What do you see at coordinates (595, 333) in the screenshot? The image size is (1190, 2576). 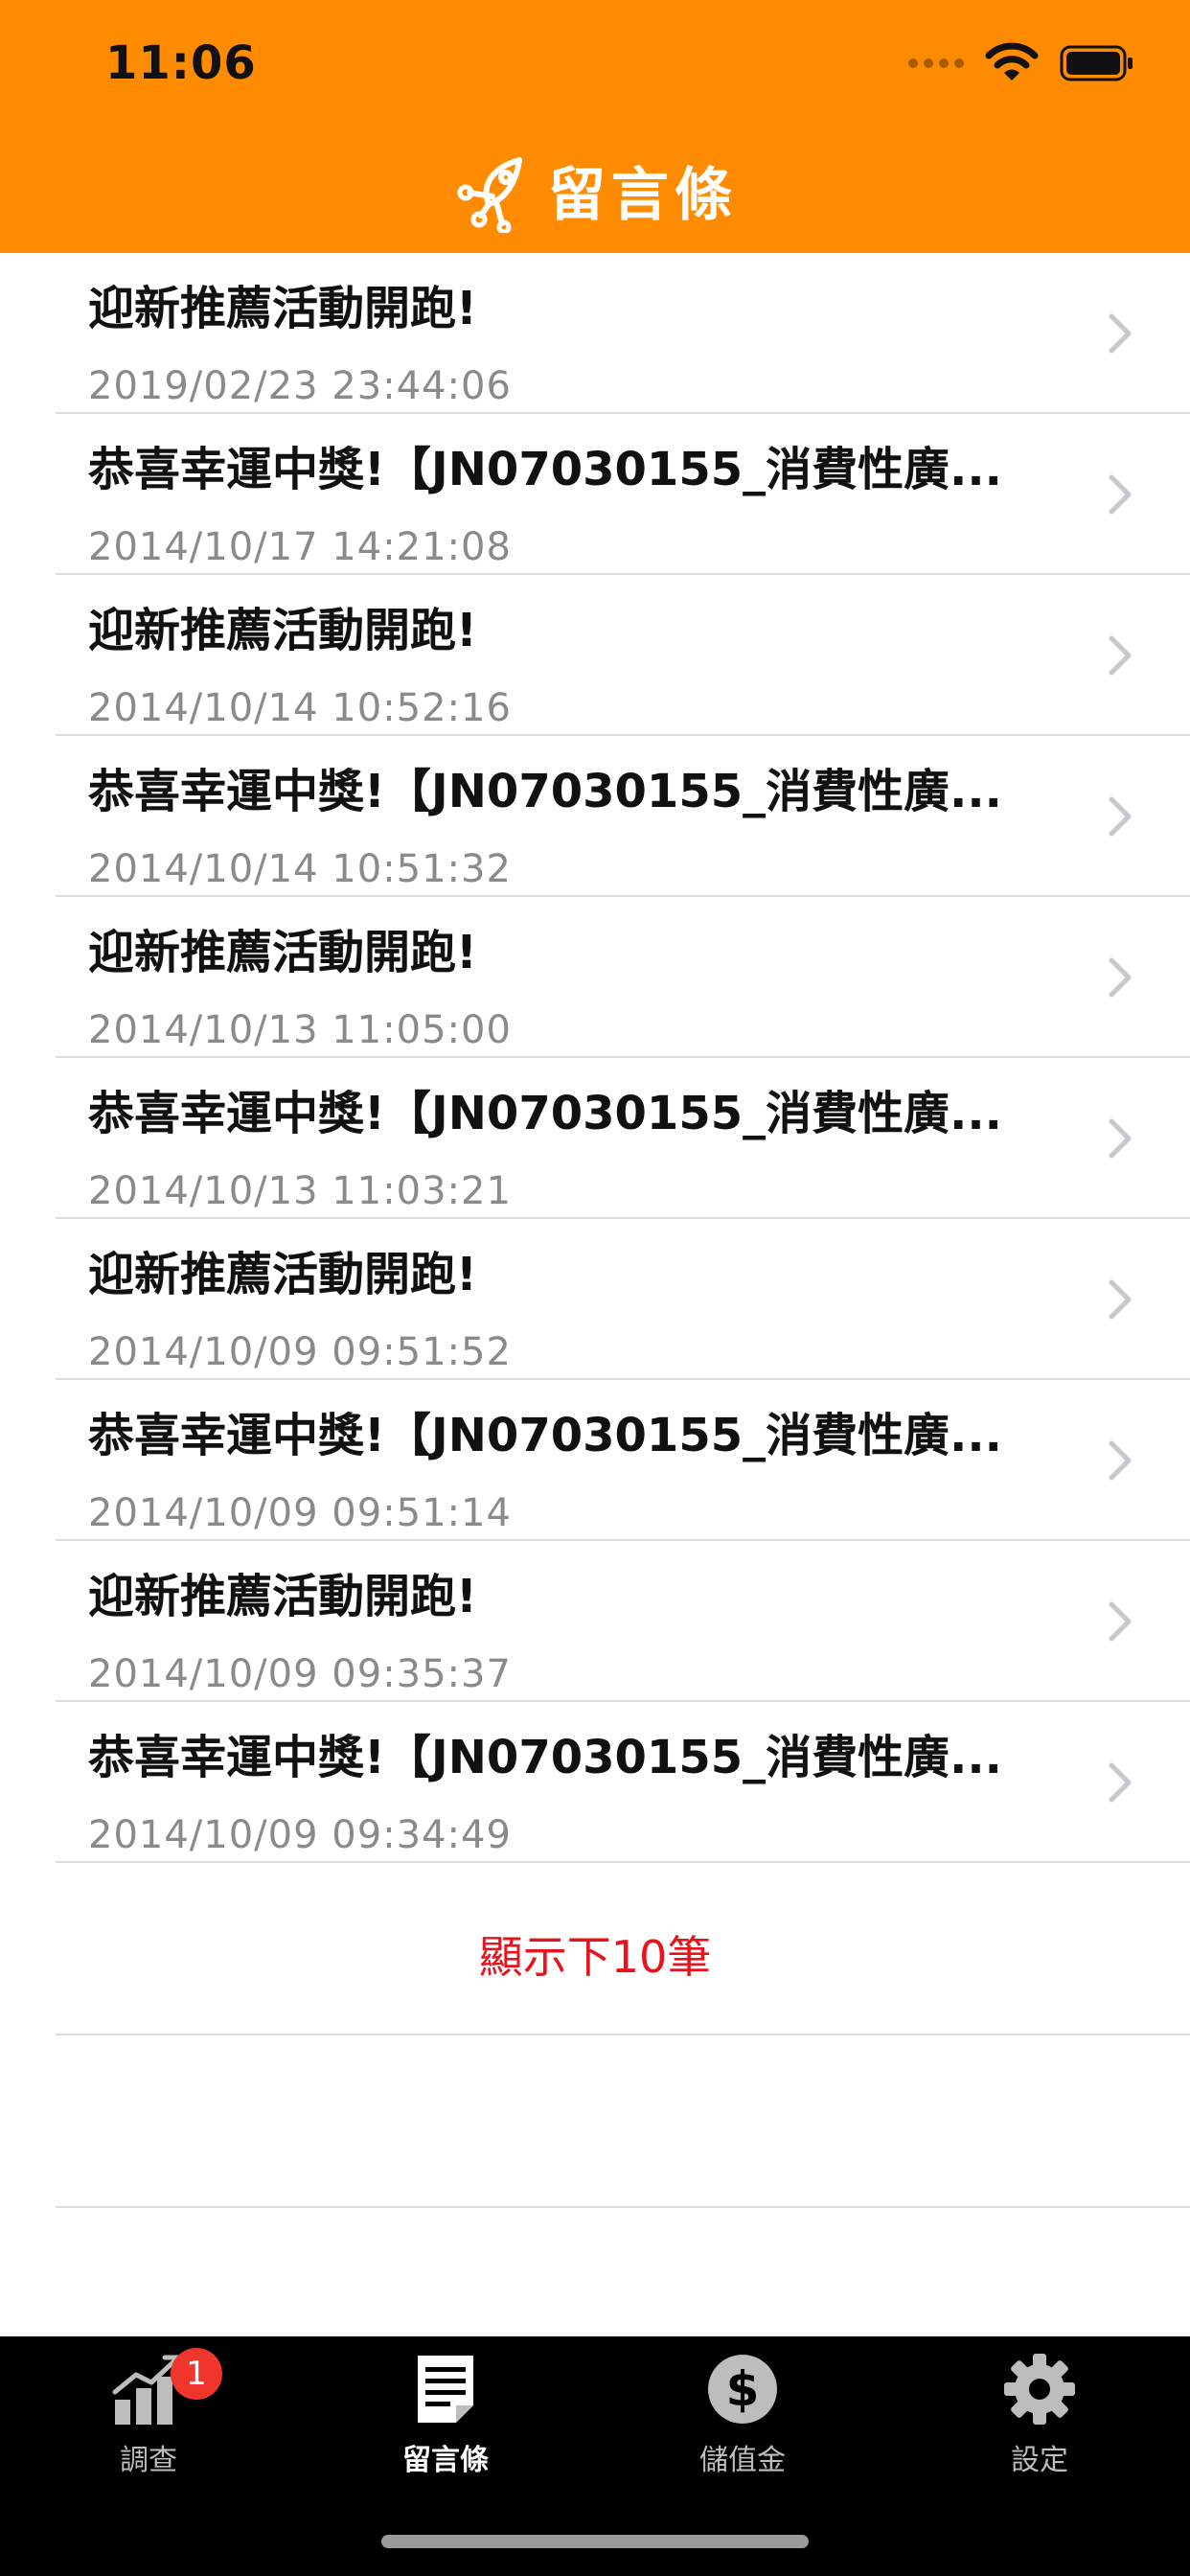 I see `list-item: 迎新推薦活動開跑! 2019/02/23 23:44:06` at bounding box center [595, 333].